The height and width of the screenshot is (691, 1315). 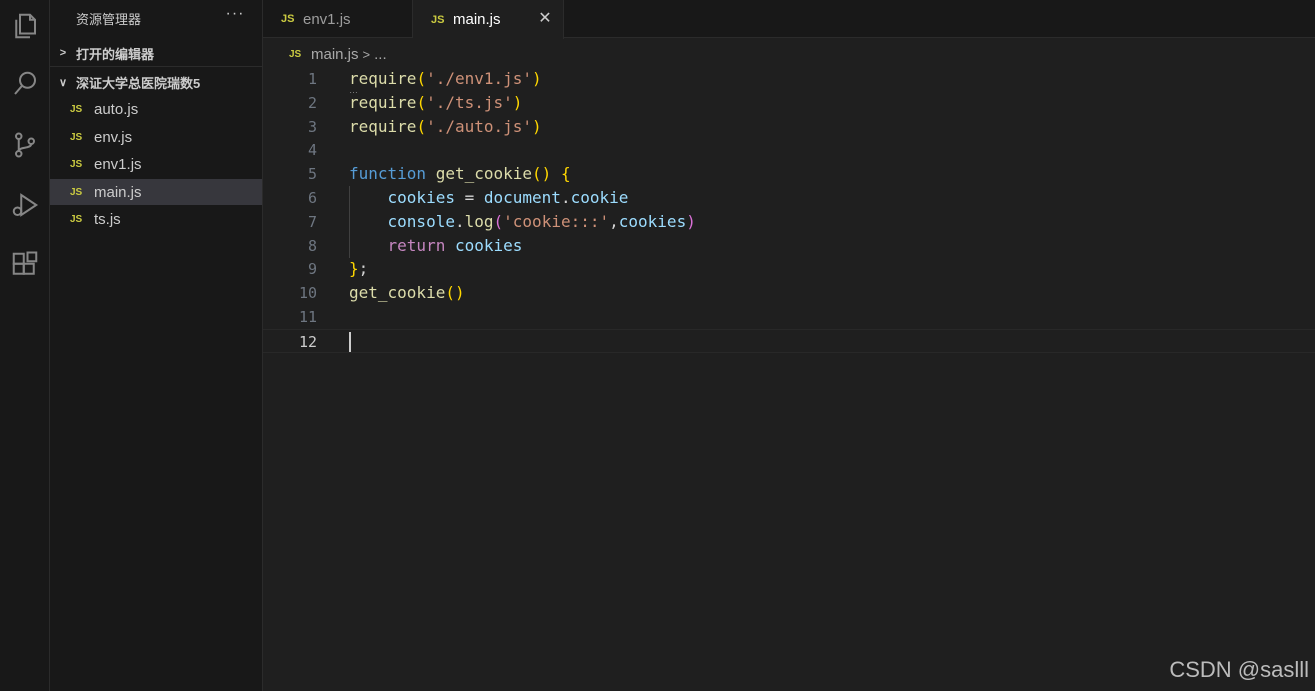 What do you see at coordinates (789, 174) in the screenshot?
I see `code-line: 5 function get_cookie() {` at bounding box center [789, 174].